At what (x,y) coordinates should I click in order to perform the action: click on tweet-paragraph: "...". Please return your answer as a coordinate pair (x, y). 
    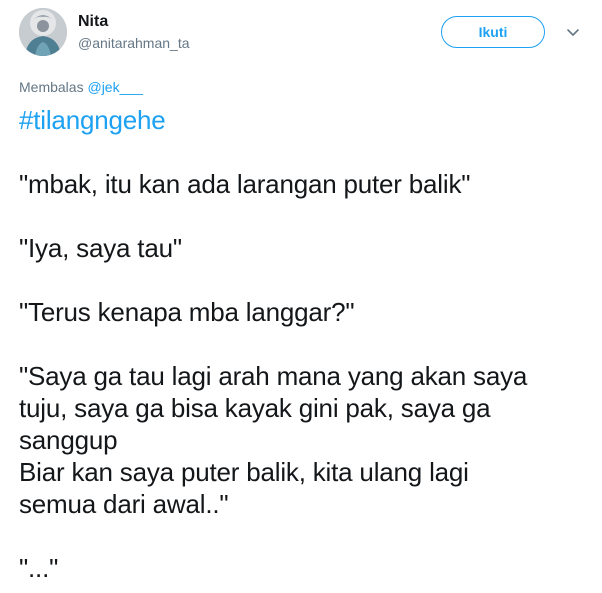
    Looking at the image, I should click on (39, 568).